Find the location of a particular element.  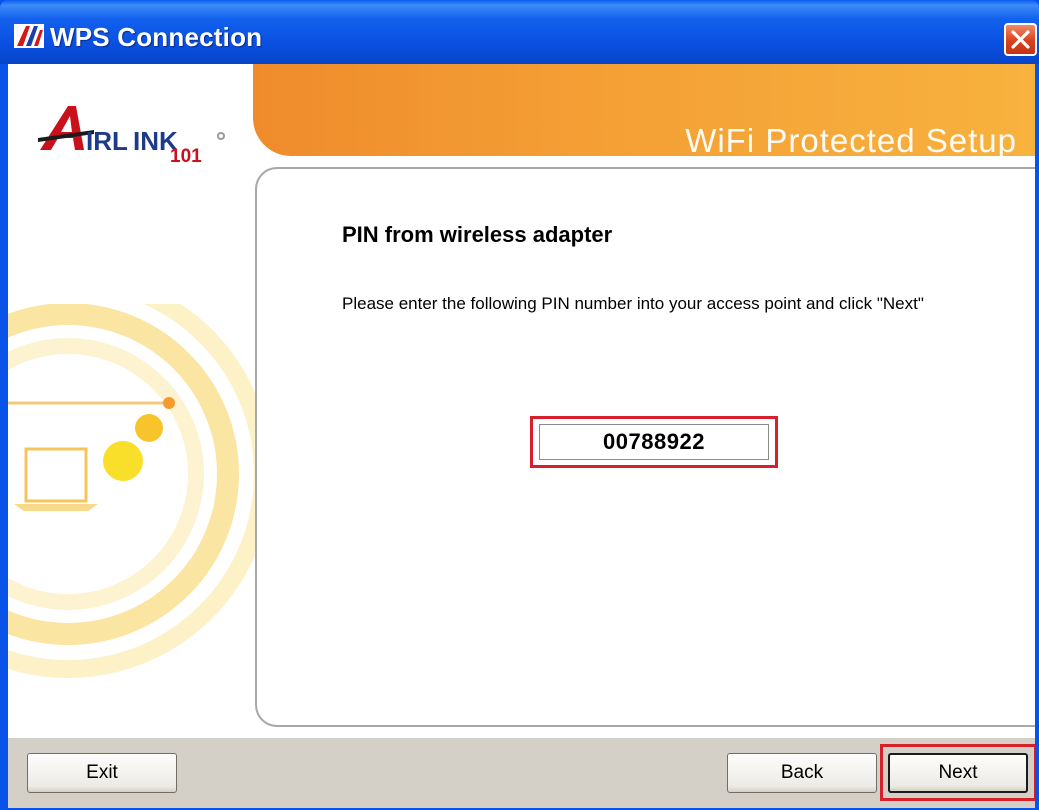

pin-highlight-frame: 00788922 is located at coordinates (654, 442).